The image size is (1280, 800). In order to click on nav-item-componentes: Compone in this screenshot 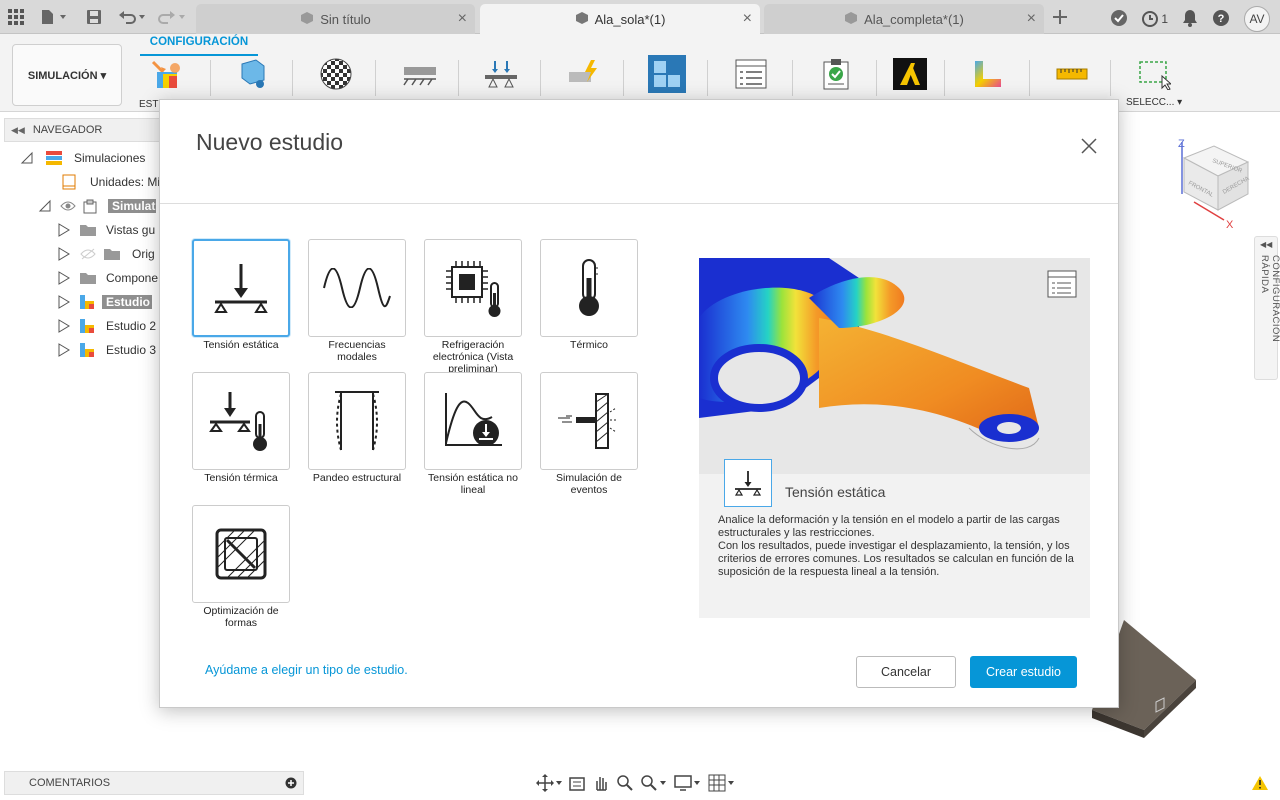, I will do `click(108, 278)`.